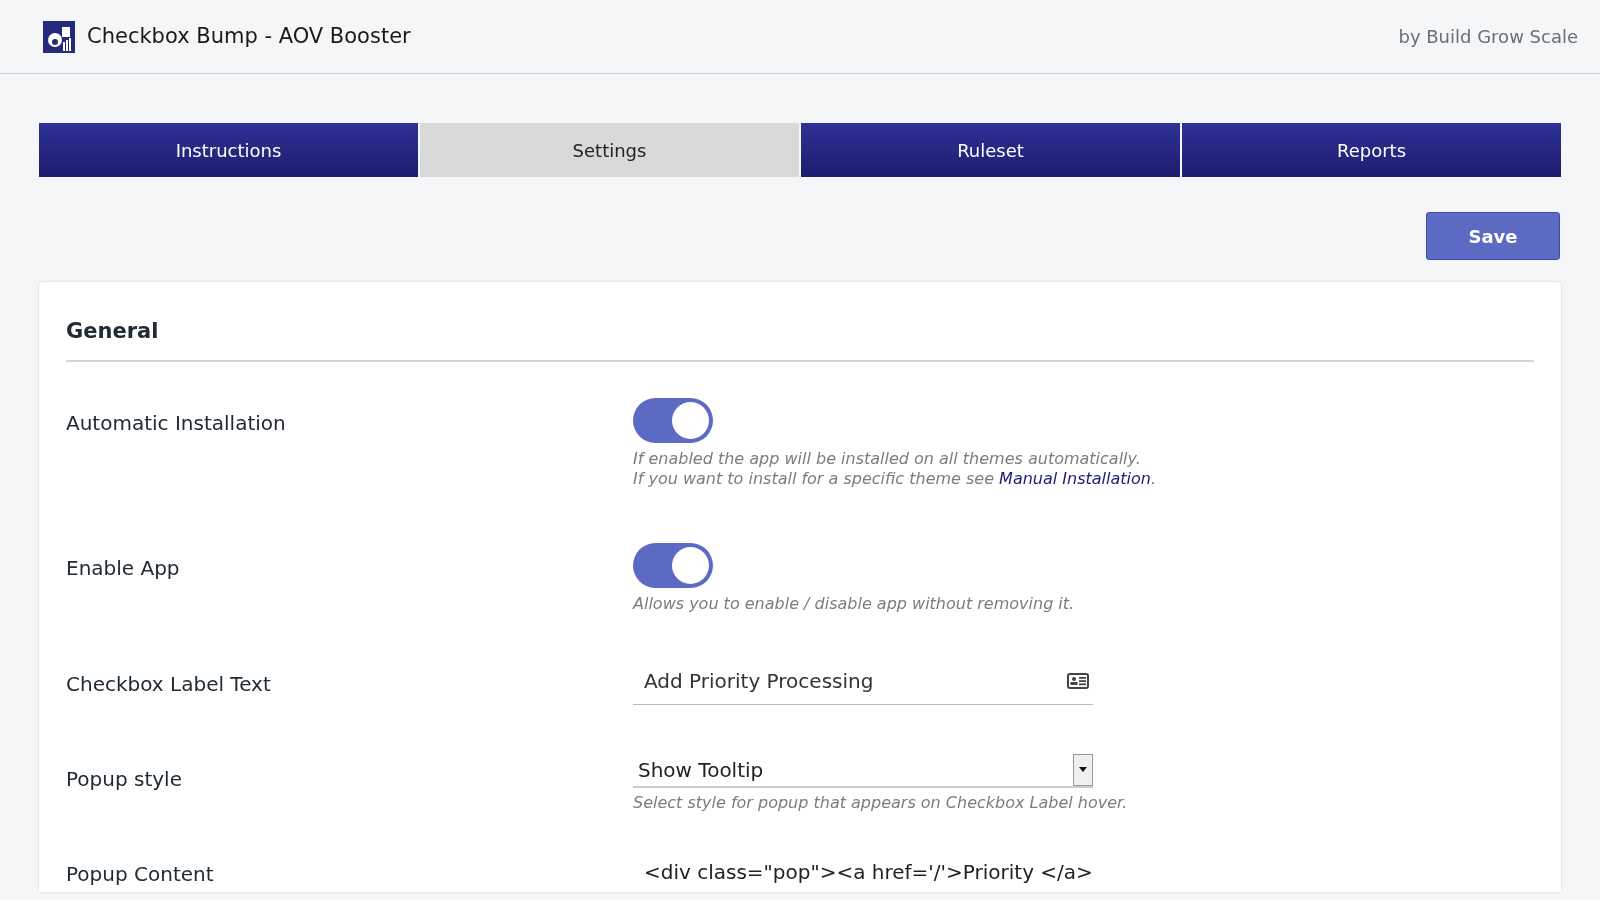 This screenshot has height=900, width=1600. I want to click on popup-content-textarea: <div class="pop"><a href='/'>Priority </a>, so click(863, 867).